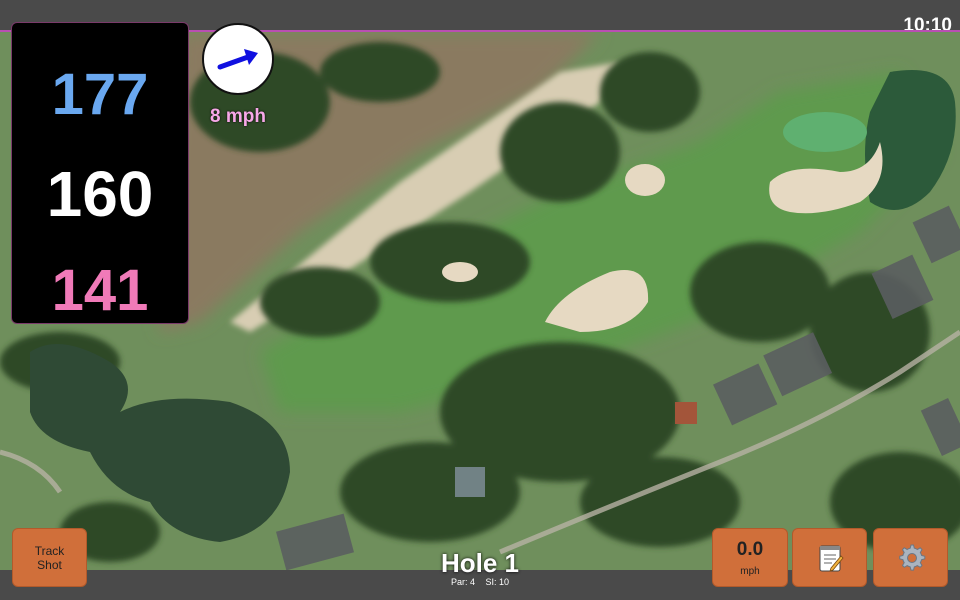  I want to click on gear-icon, so click(911, 557).